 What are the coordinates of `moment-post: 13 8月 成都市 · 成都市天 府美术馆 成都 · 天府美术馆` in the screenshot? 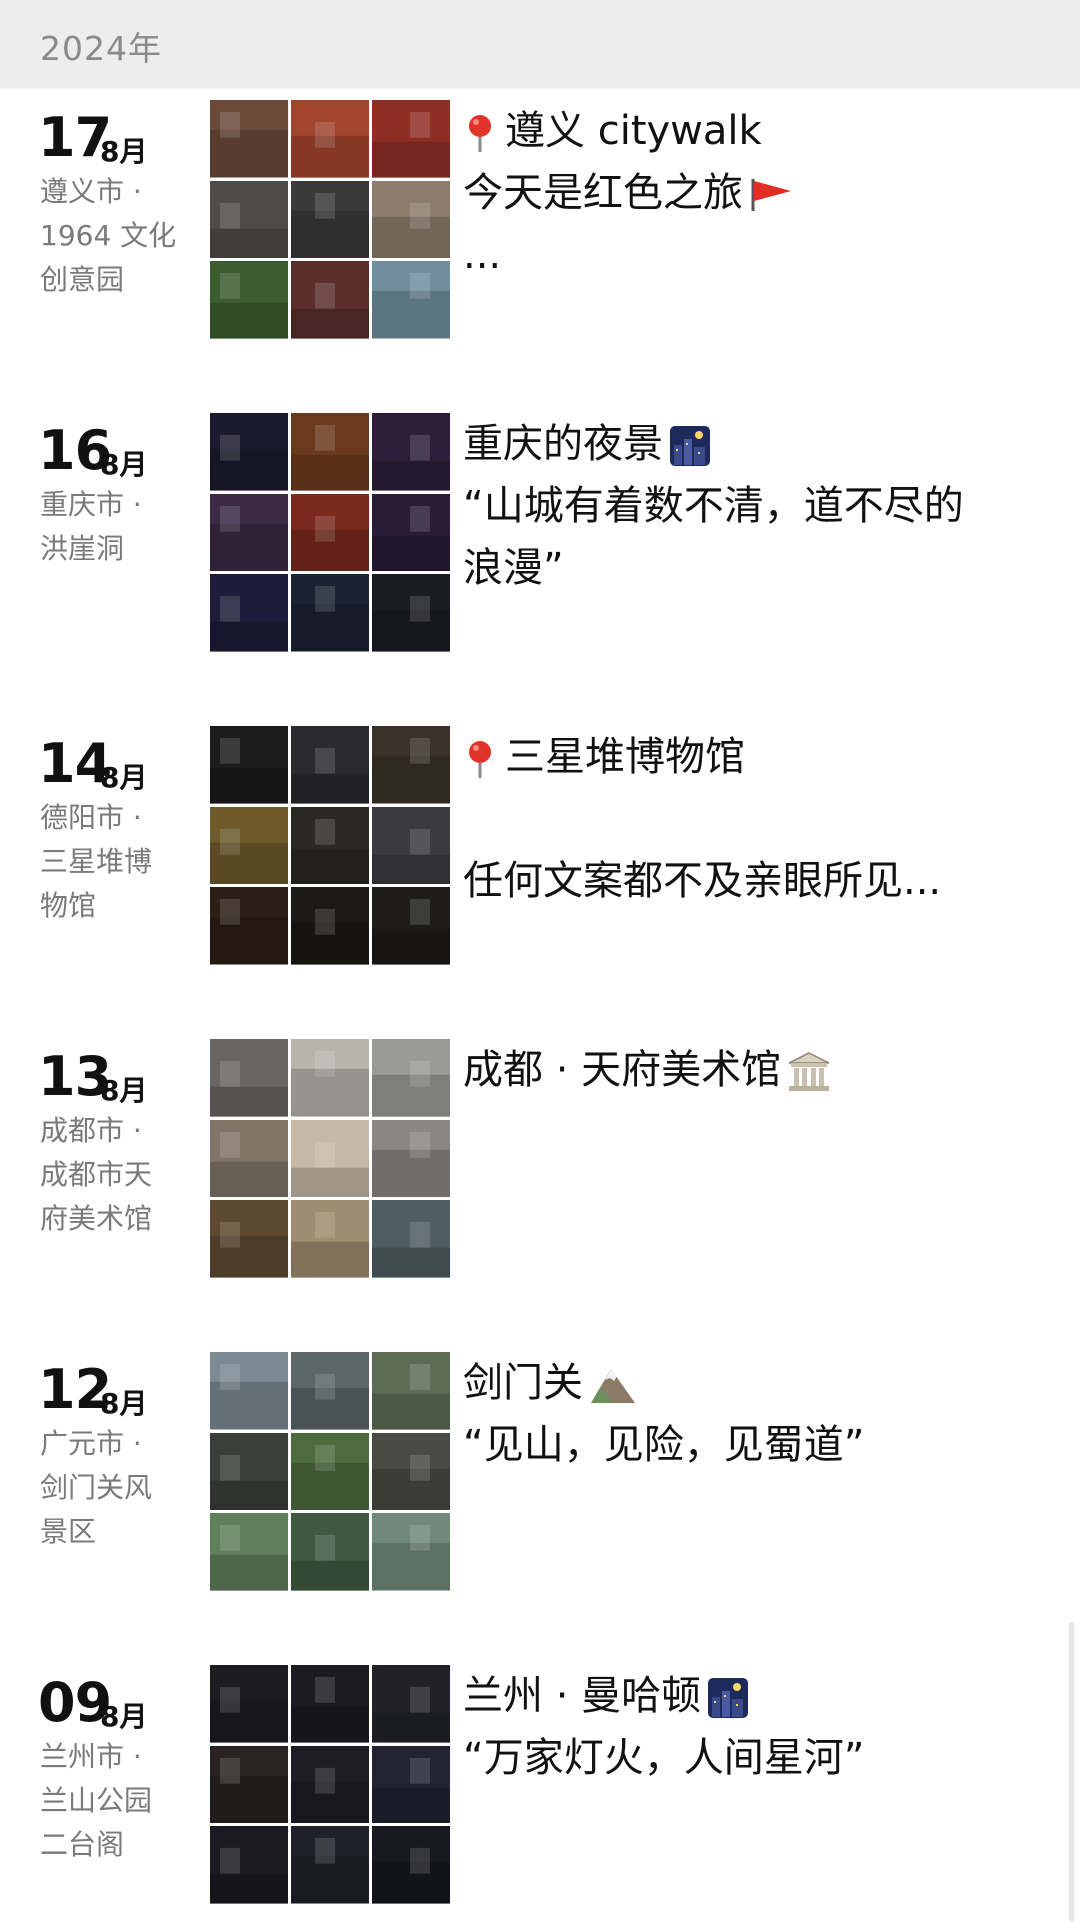 It's located at (540, 1164).